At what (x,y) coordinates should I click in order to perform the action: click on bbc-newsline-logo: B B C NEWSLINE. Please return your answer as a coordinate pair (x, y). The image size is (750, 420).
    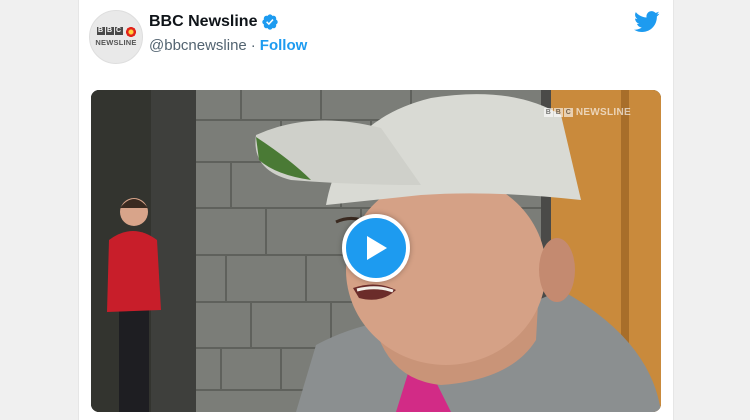
    Looking at the image, I should click on (116, 37).